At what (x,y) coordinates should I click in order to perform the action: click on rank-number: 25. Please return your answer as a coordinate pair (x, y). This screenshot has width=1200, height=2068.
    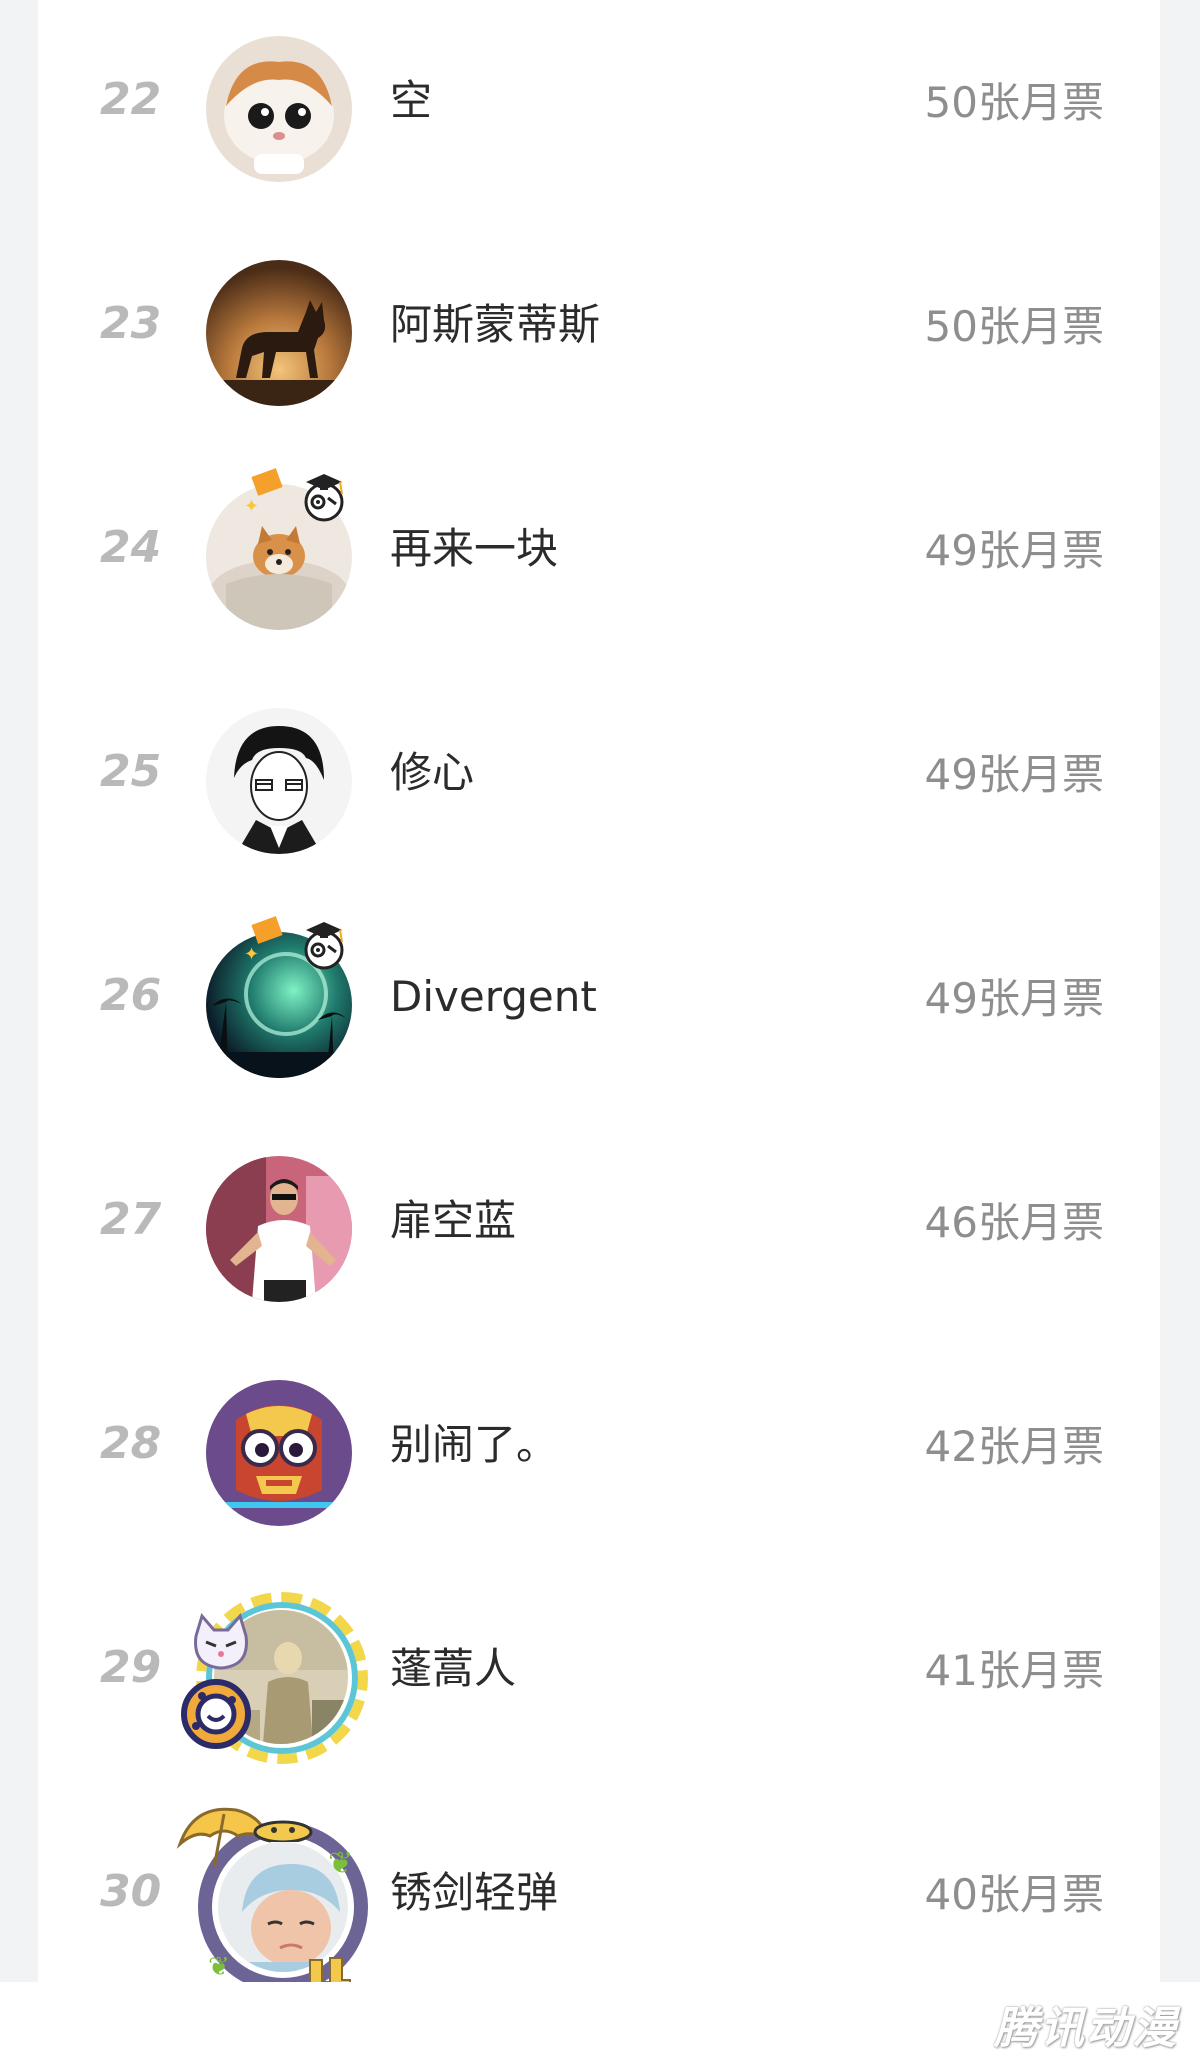
    Looking at the image, I should click on (131, 771).